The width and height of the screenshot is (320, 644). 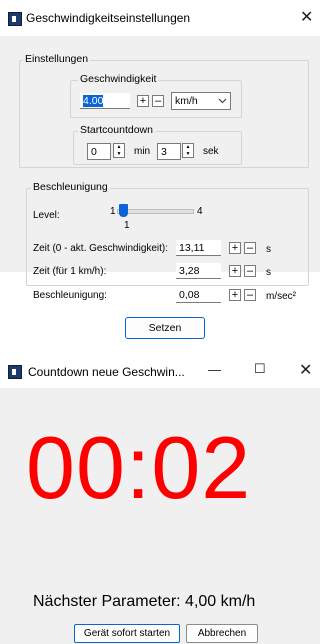 I want to click on countdown-sek-spinner: ▲ ▼, so click(x=188, y=150).